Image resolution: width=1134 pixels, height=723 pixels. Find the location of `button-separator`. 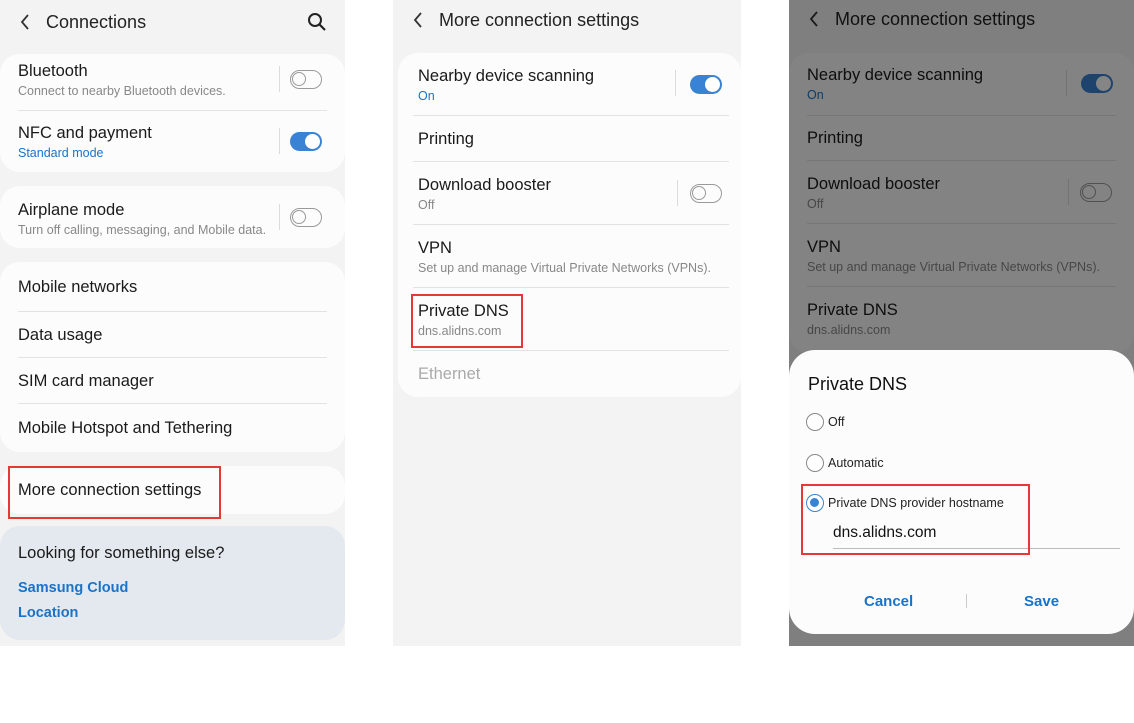

button-separator is located at coordinates (966, 601).